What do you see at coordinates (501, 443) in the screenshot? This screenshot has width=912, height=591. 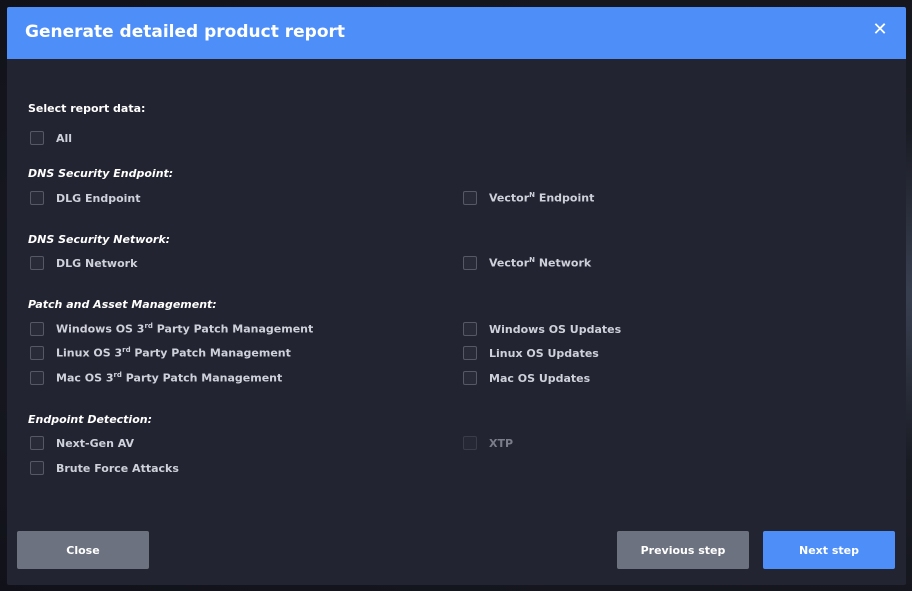 I see `checkbox-label: XTP` at bounding box center [501, 443].